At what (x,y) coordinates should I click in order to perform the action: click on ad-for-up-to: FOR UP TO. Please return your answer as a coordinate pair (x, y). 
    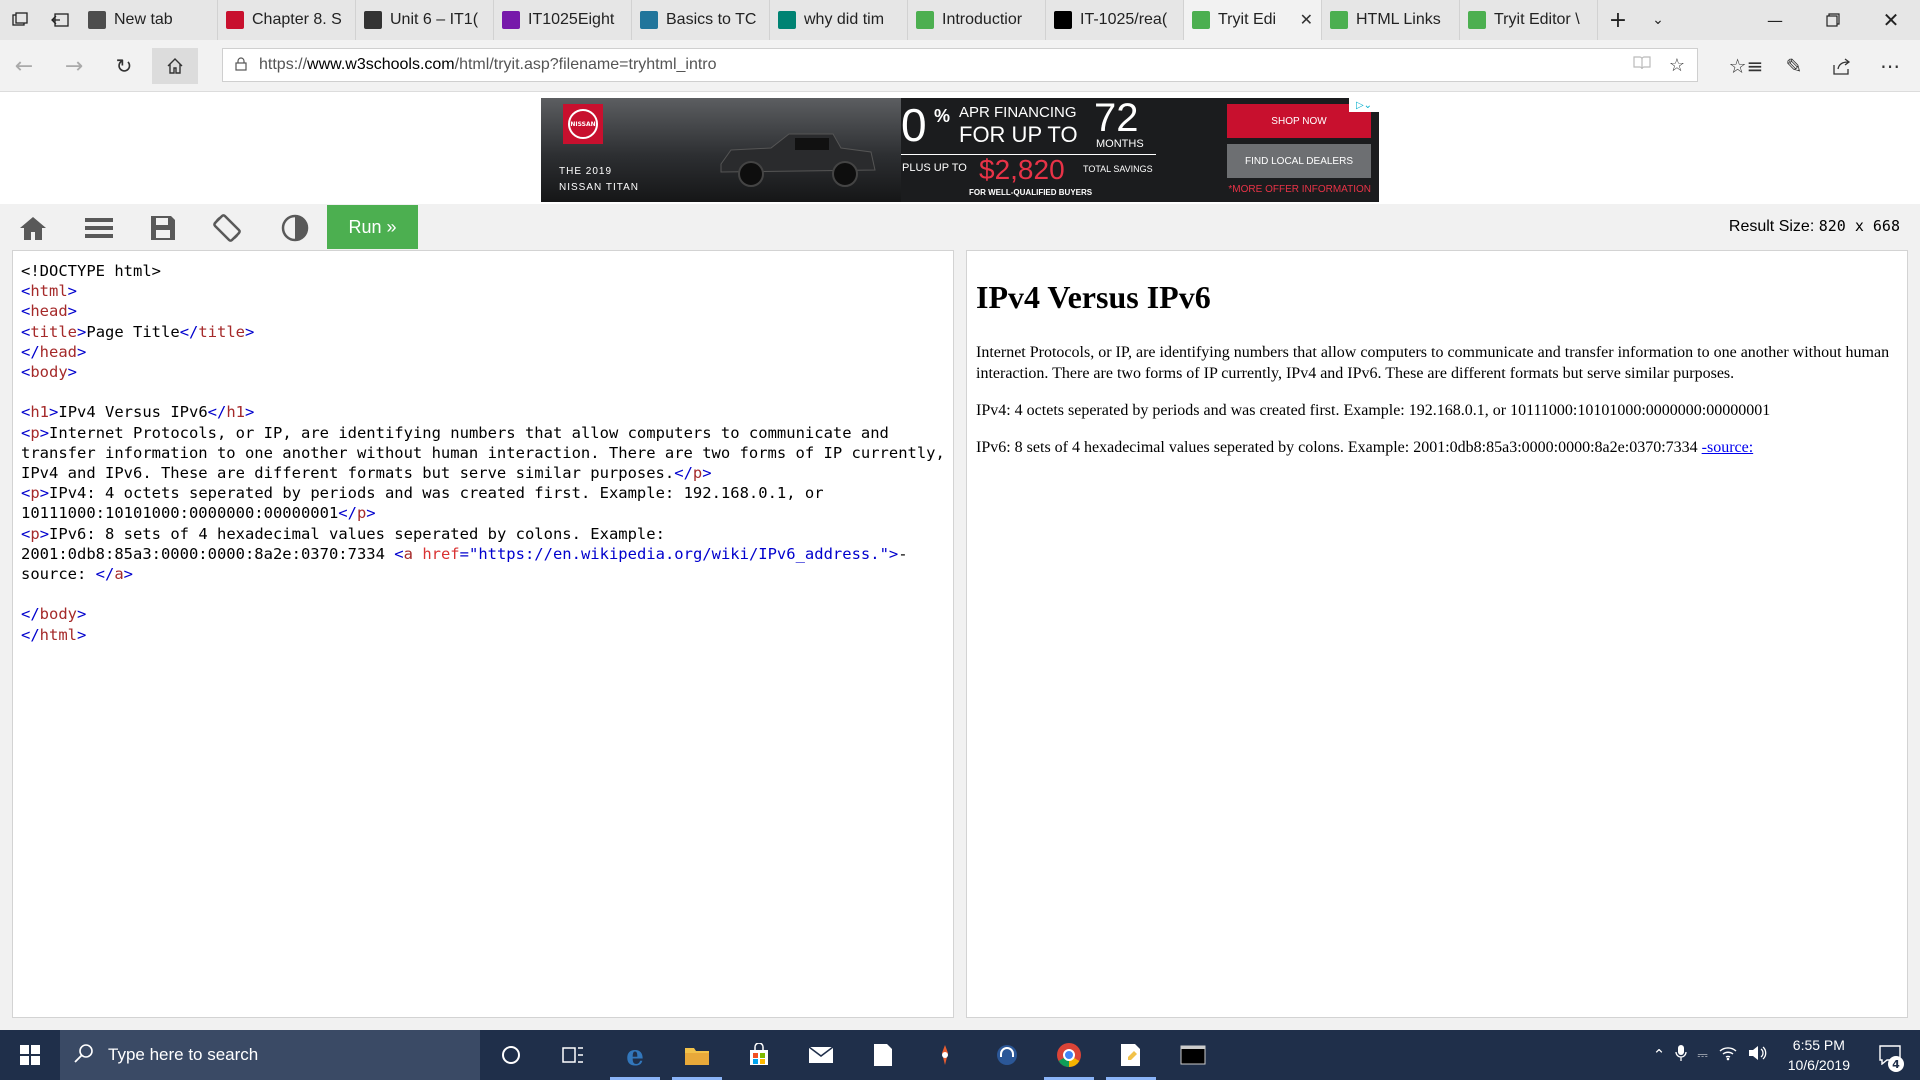
    Looking at the image, I should click on (1018, 134).